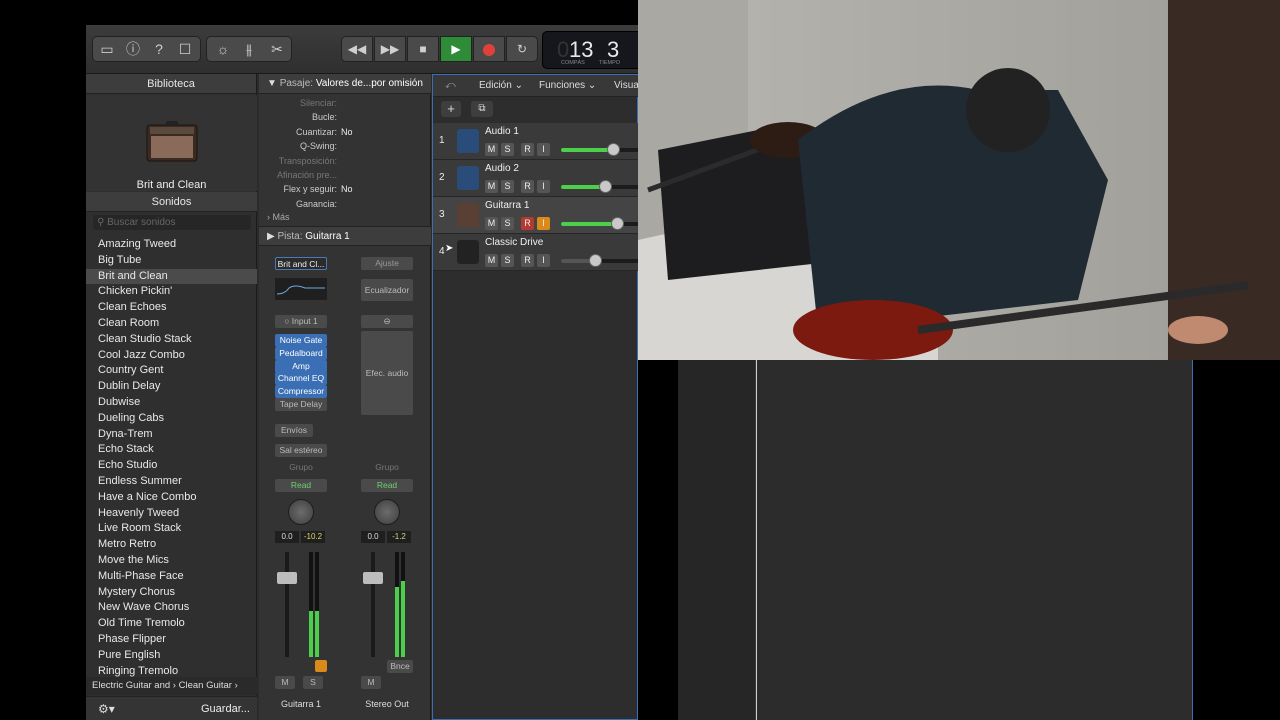  I want to click on sound-item: Multi-Phase Face, so click(171, 577).